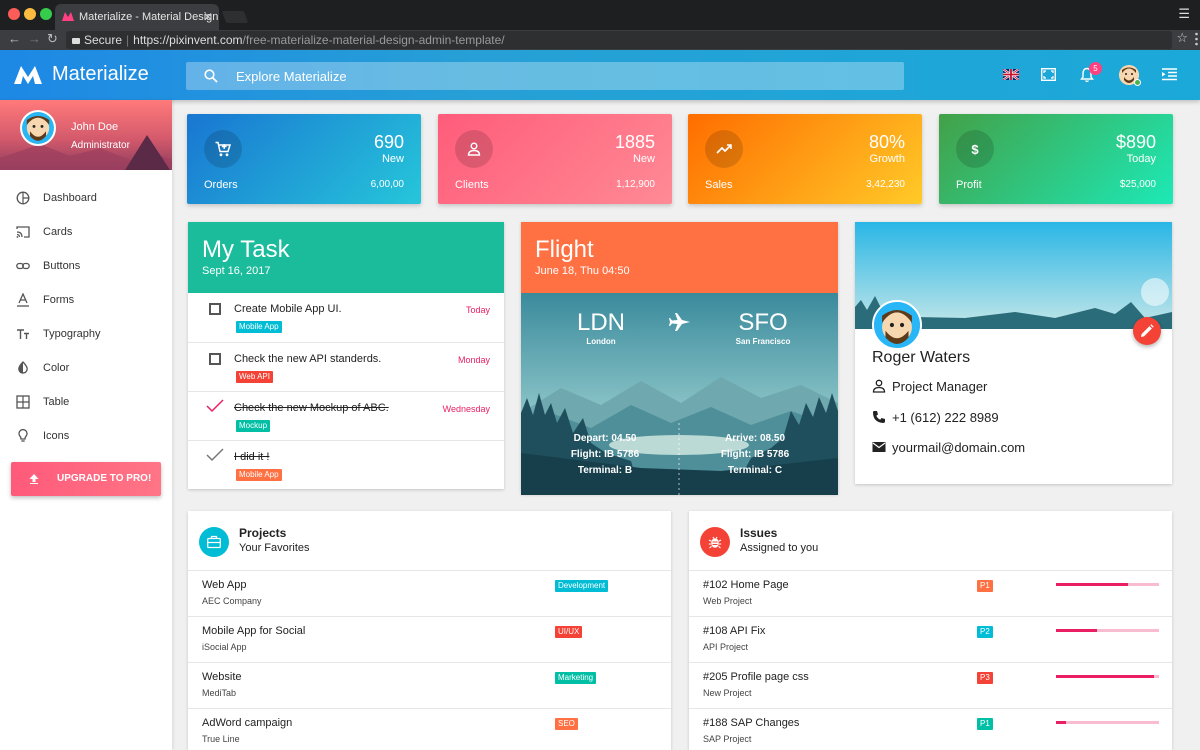 This screenshot has width=1200, height=750. Describe the element at coordinates (14, 38) in the screenshot. I see `back-icon: ←` at that location.